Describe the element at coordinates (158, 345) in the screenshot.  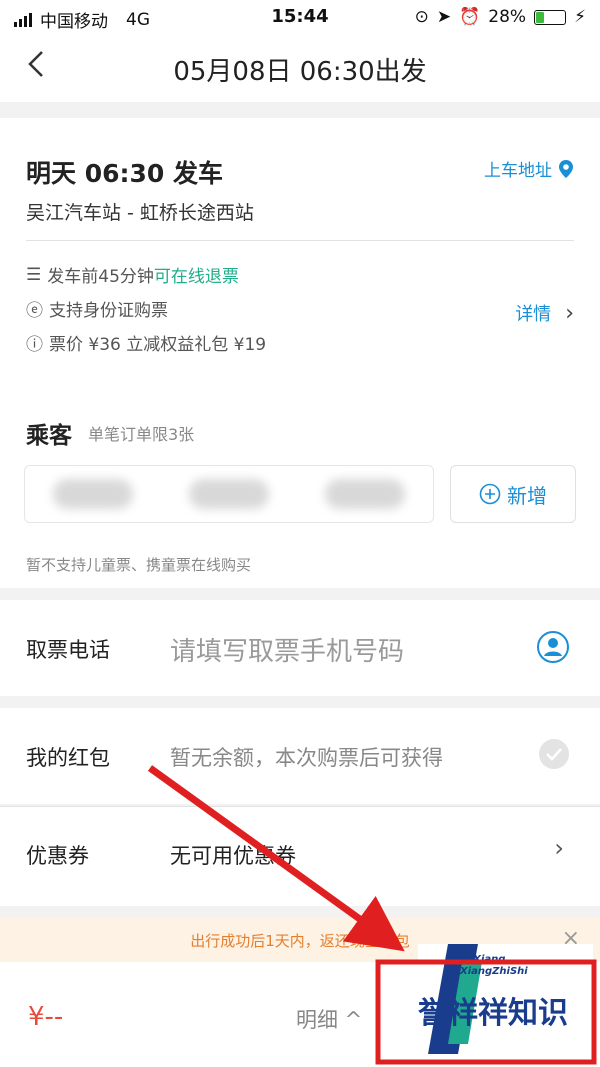
I see `price-info-text: 票价 ¥36 立减权益礼包 ¥19` at that location.